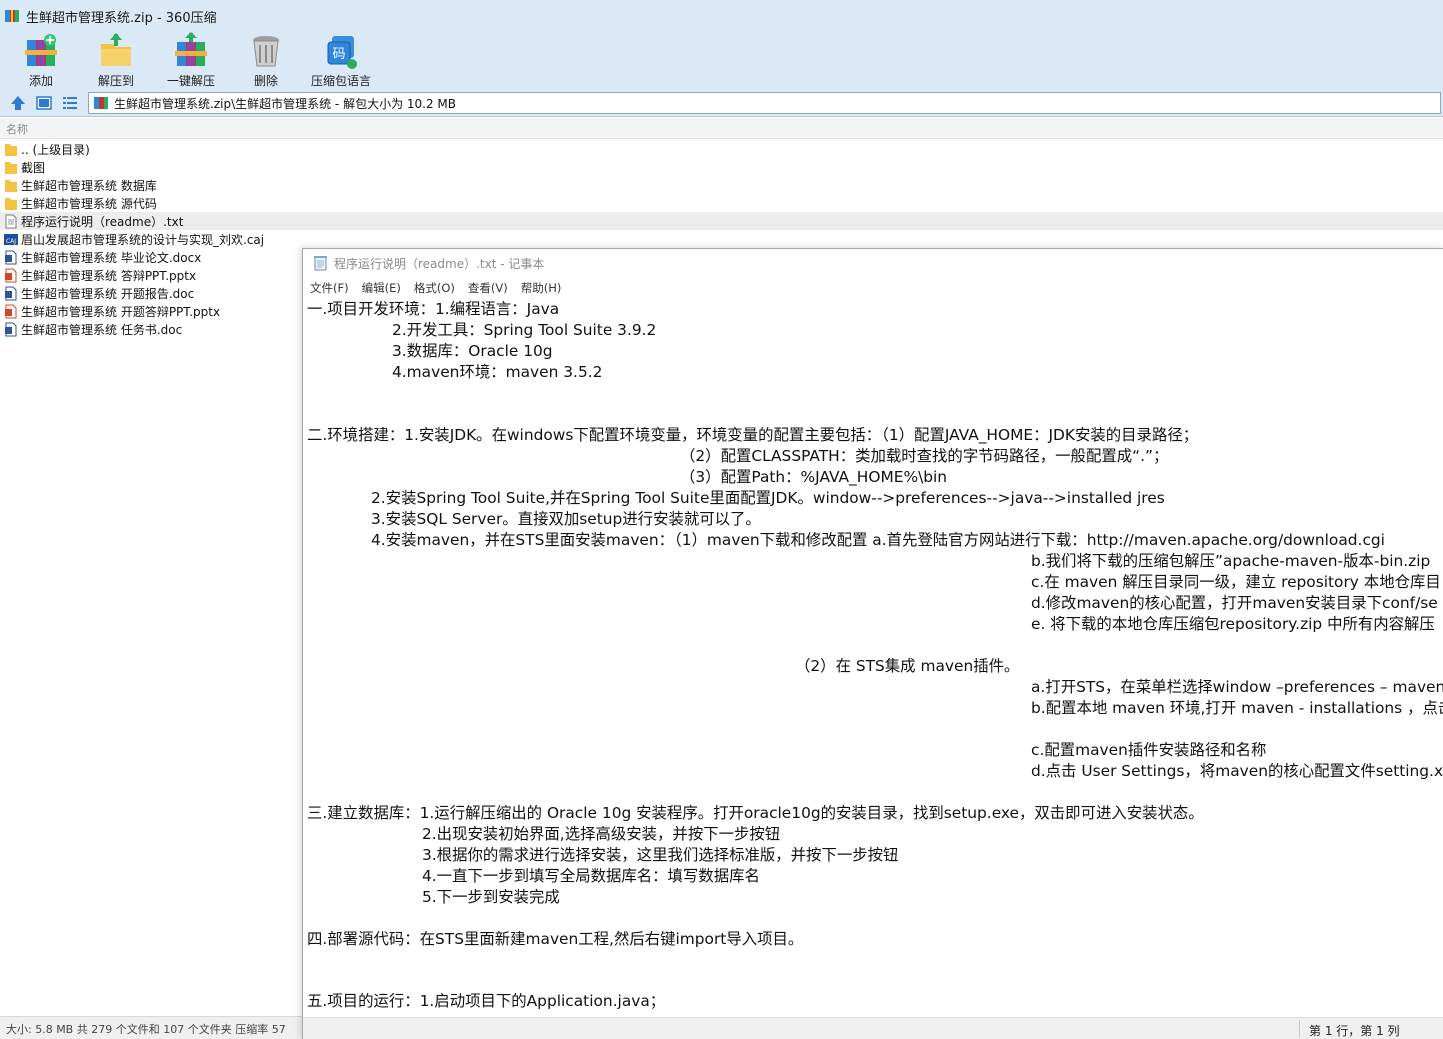 The image size is (1443, 1039). What do you see at coordinates (1354, 1031) in the screenshot?
I see `cursor-position: 第 1 行，第 1 列` at bounding box center [1354, 1031].